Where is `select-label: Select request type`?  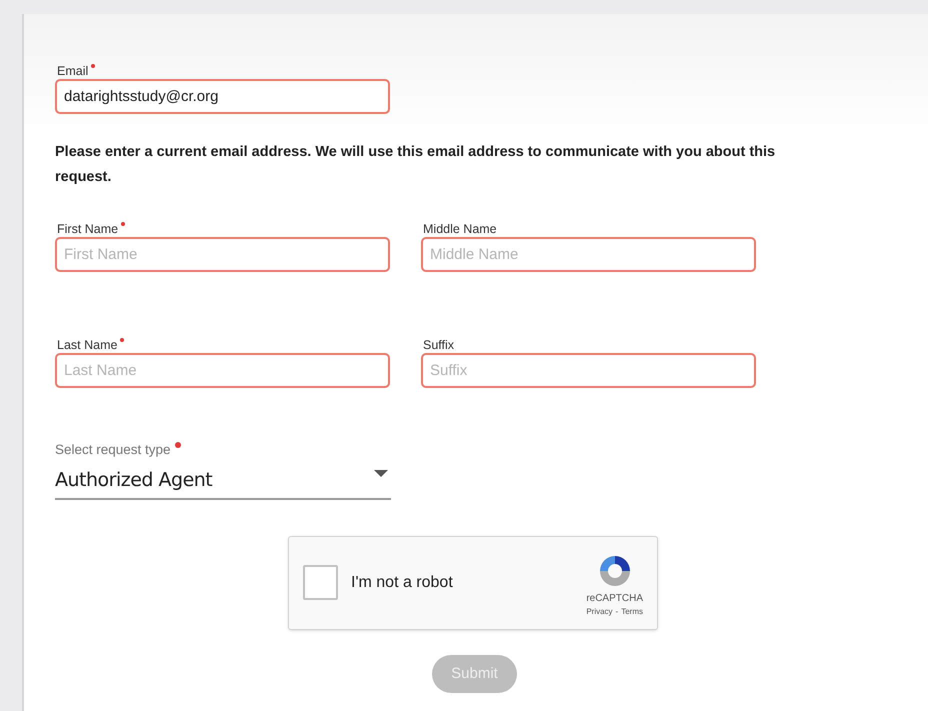
select-label: Select request type is located at coordinates (113, 450).